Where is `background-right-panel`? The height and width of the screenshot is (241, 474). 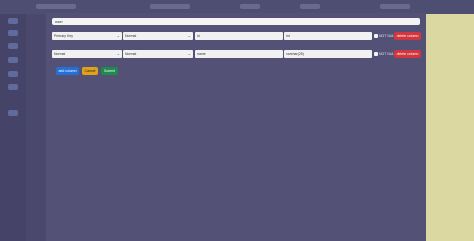
background-right-panel is located at coordinates (450, 127).